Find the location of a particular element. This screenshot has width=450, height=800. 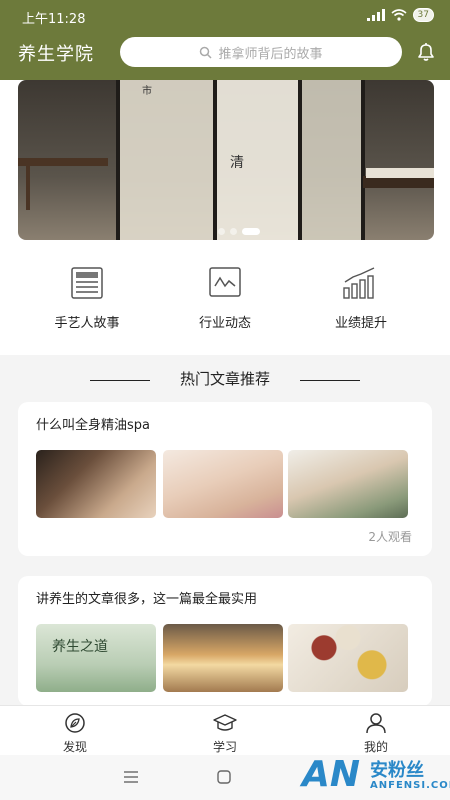

carousel-dot-active is located at coordinates (251, 231).